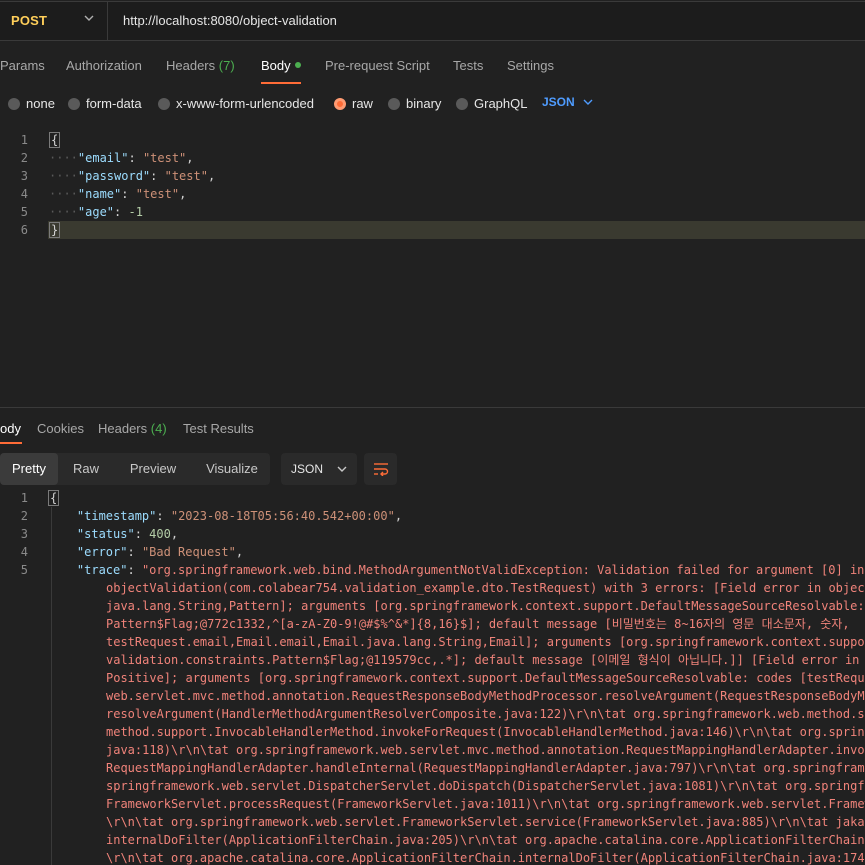 This screenshot has width=865, height=865. Describe the element at coordinates (377, 65) in the screenshot. I see `tab-pre-request-script: Pre-request Script` at that location.